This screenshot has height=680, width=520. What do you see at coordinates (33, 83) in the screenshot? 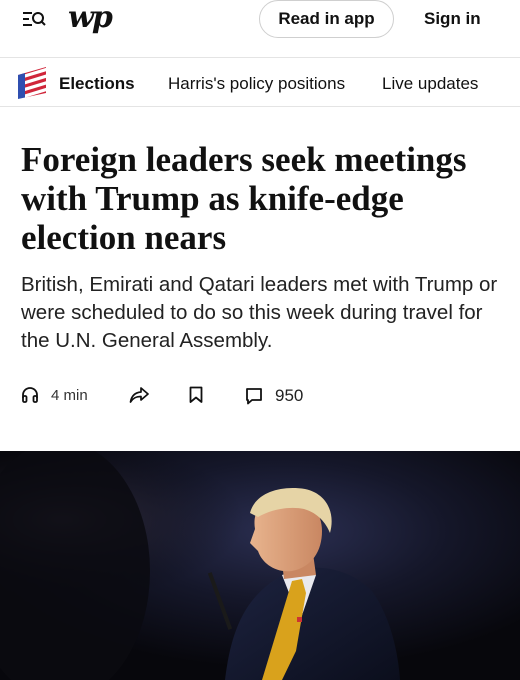
I see `flag-icon` at bounding box center [33, 83].